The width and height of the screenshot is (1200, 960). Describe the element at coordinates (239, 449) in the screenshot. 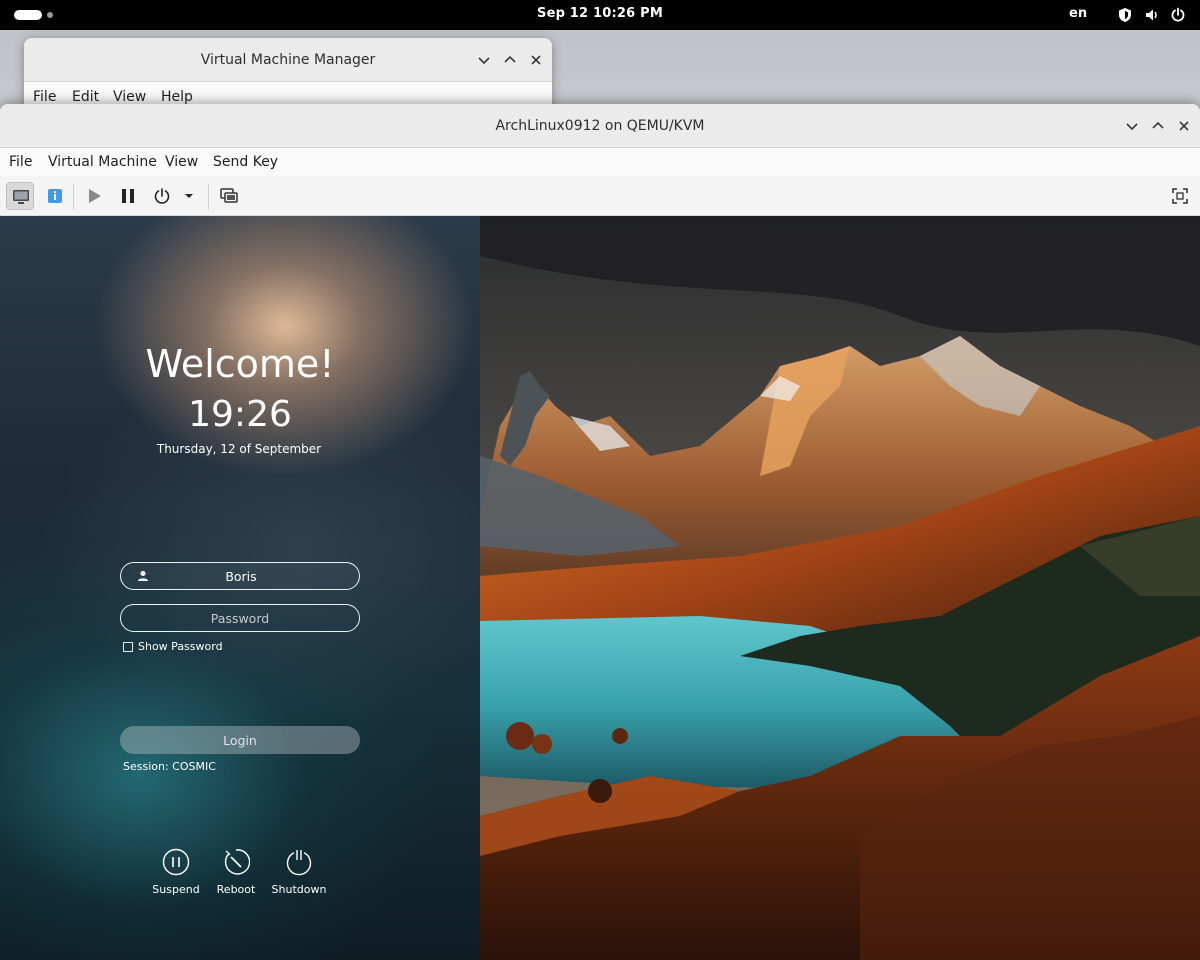

I see `greeter-date: Thursday, 12 of September` at that location.